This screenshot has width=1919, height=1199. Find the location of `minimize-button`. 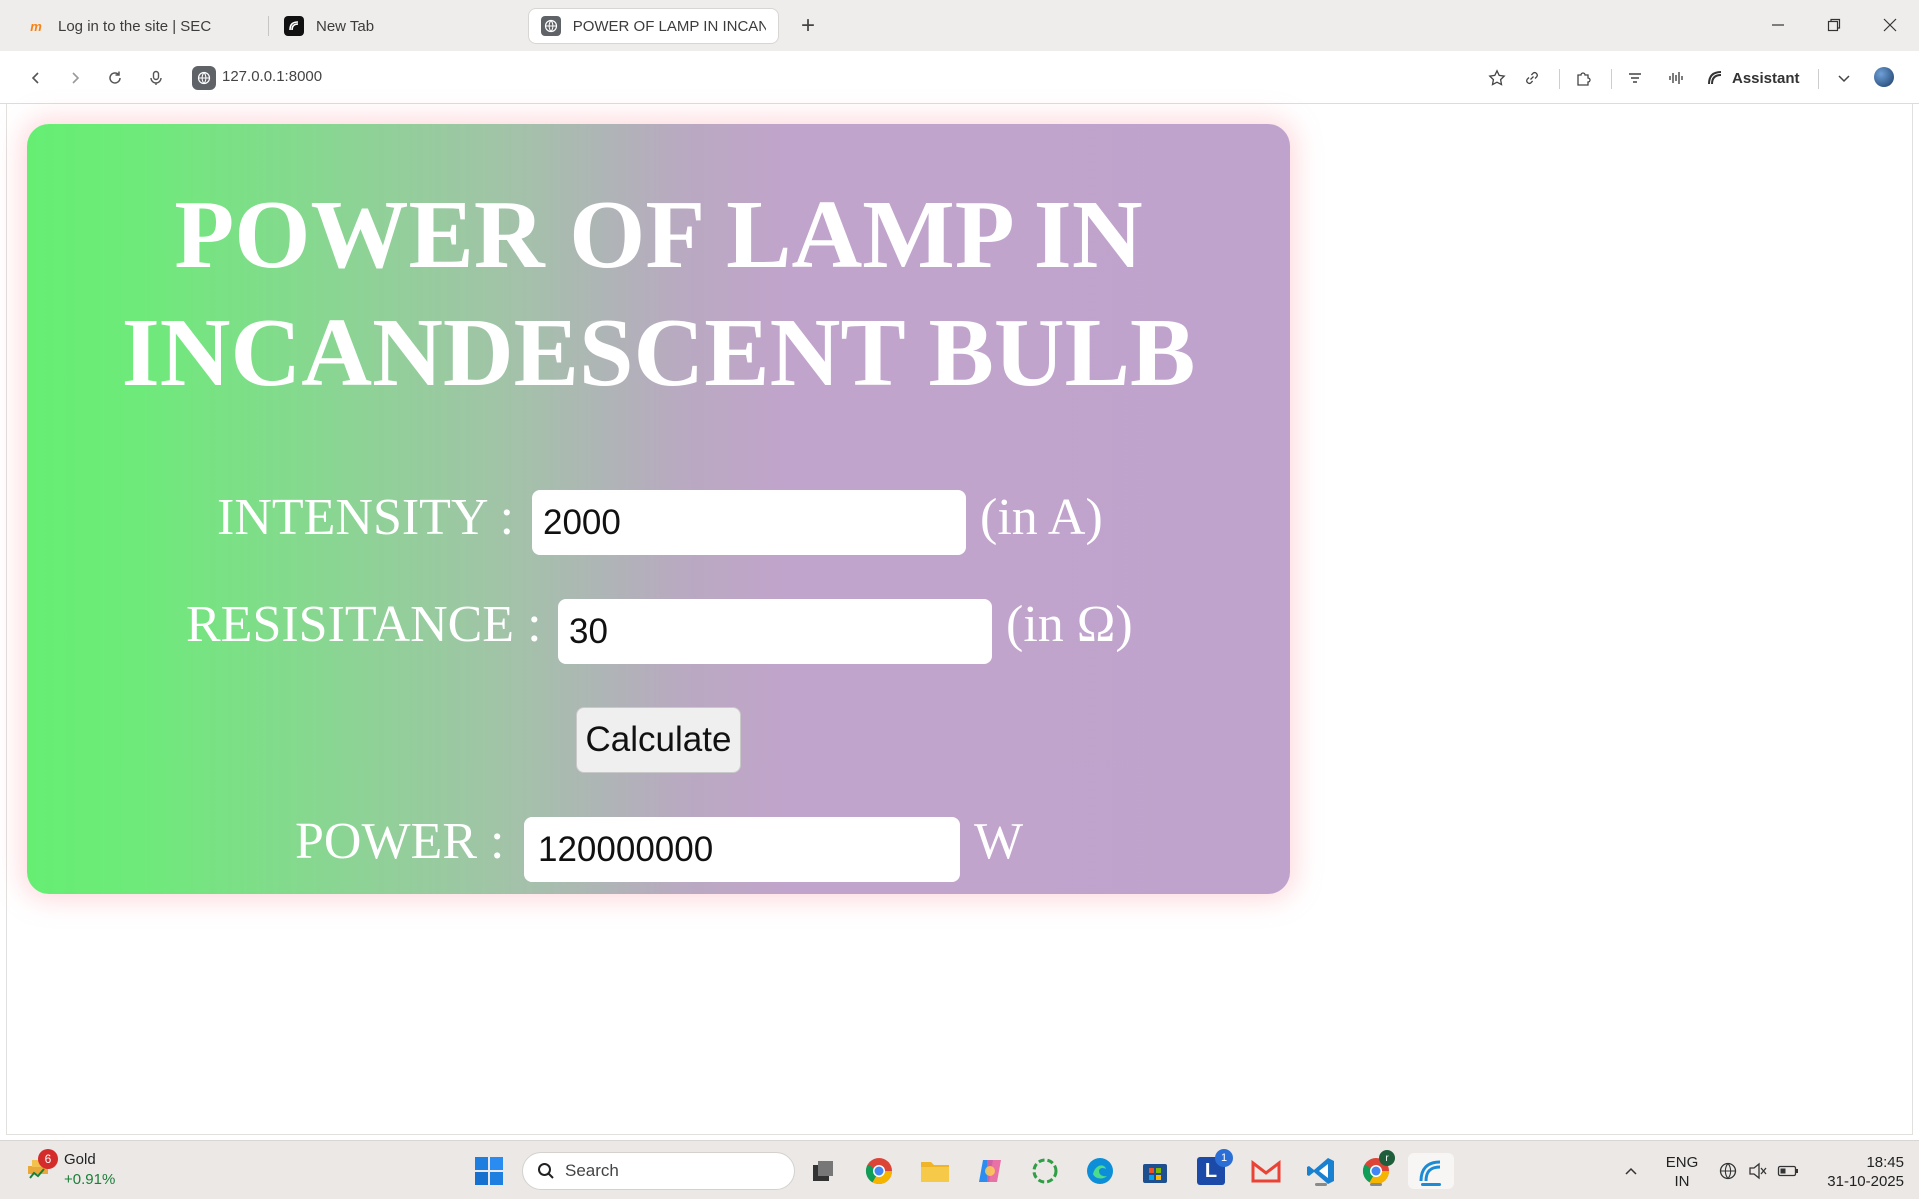

minimize-button is located at coordinates (1778, 25).